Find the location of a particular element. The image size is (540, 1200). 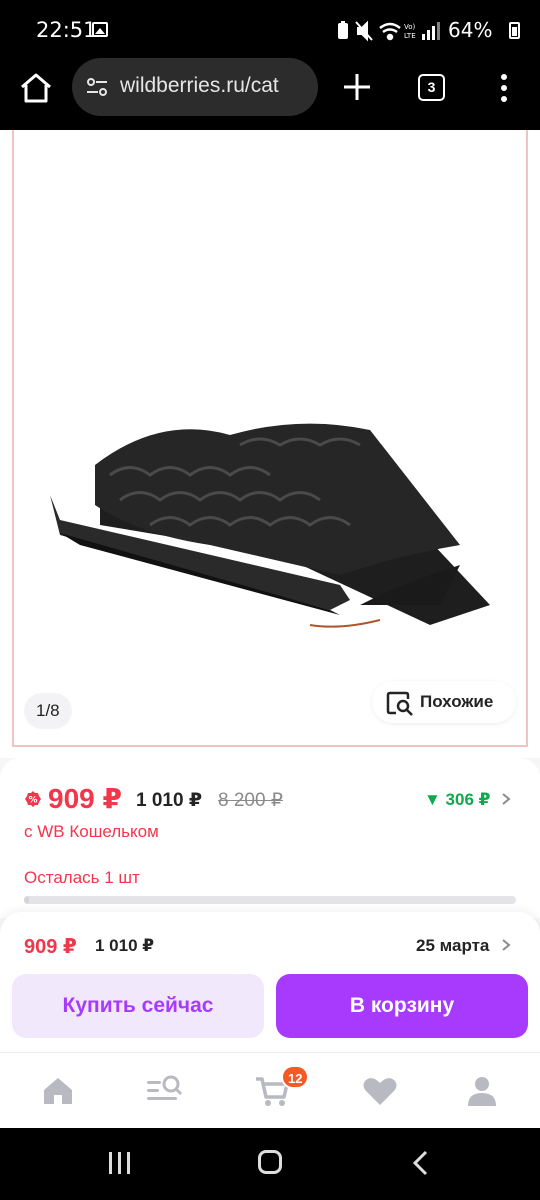

browser-toolbar: wildberries.ru/cat 3 is located at coordinates (270, 94).